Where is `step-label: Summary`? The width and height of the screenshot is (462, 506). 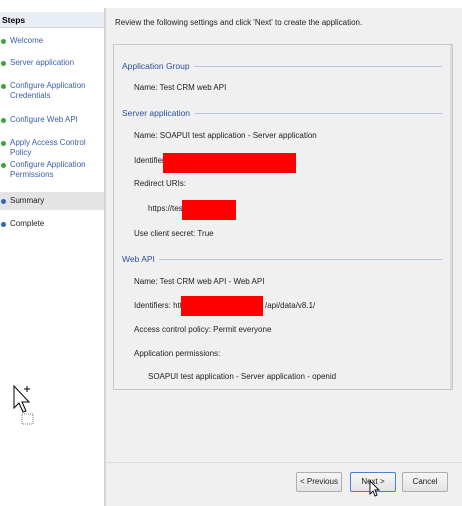
step-label: Summary is located at coordinates (27, 200).